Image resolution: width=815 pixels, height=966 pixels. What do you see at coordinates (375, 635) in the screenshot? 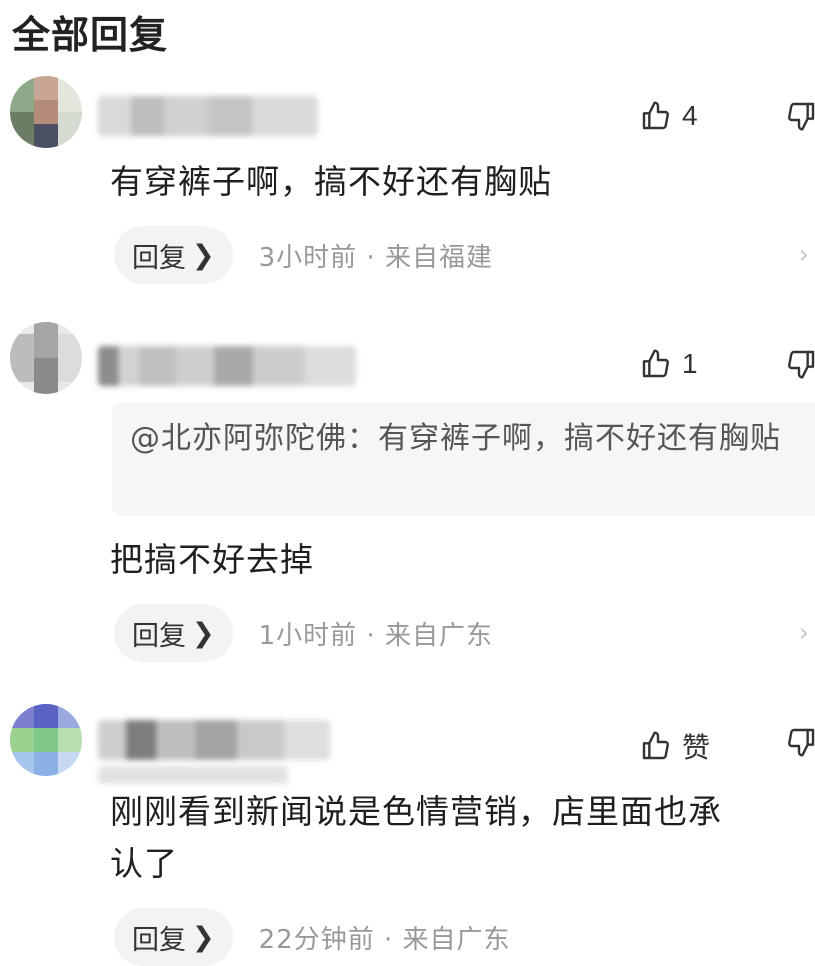
I see `comment-meta: 1小时前 · 来自广东` at bounding box center [375, 635].